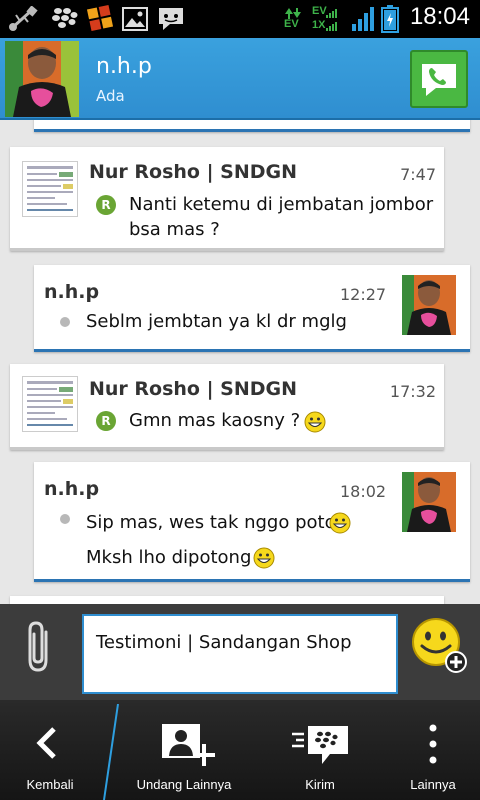 This screenshot has width=480, height=800. Describe the element at coordinates (184, 784) in the screenshot. I see `invite-more-label: Undang Lainnya` at that location.